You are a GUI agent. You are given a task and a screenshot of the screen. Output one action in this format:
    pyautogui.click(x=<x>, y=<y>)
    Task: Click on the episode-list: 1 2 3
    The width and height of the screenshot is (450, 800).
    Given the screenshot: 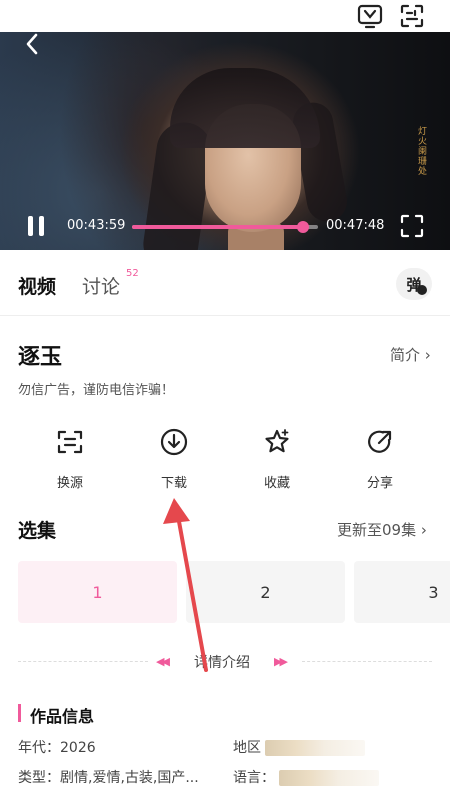 What is the action you would take?
    pyautogui.click(x=234, y=592)
    